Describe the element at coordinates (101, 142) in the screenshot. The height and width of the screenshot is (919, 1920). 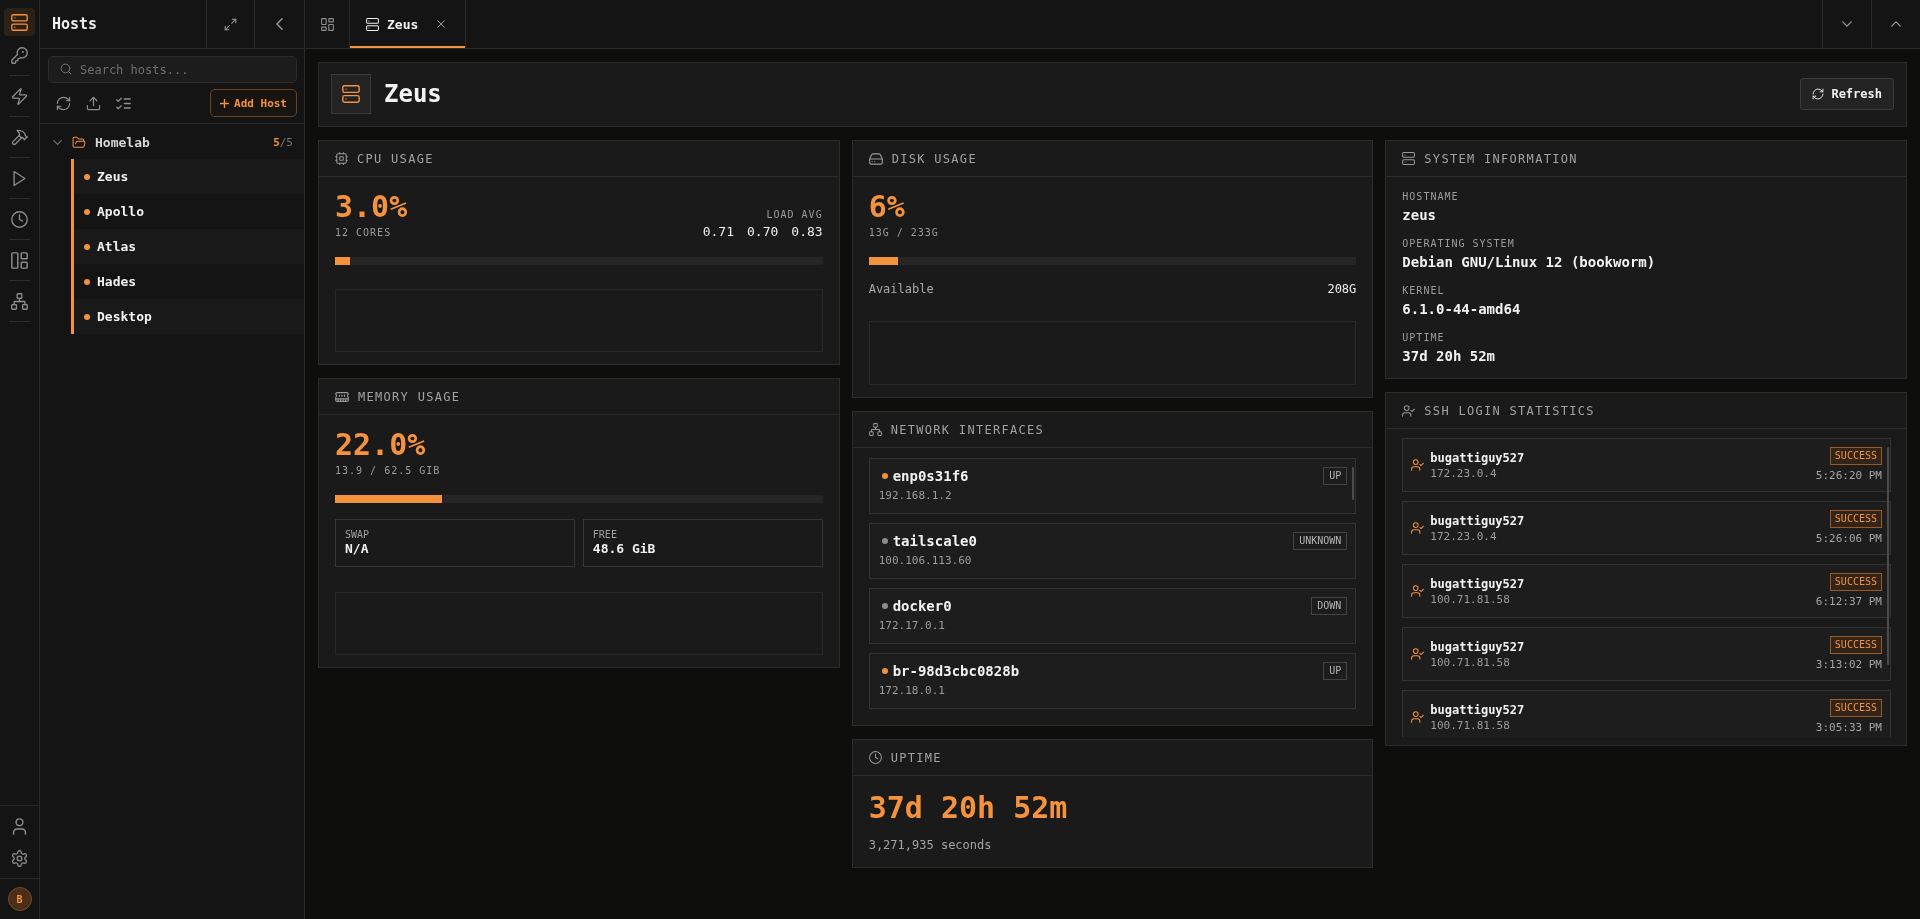
I see `folder-toggle: Homelab` at that location.